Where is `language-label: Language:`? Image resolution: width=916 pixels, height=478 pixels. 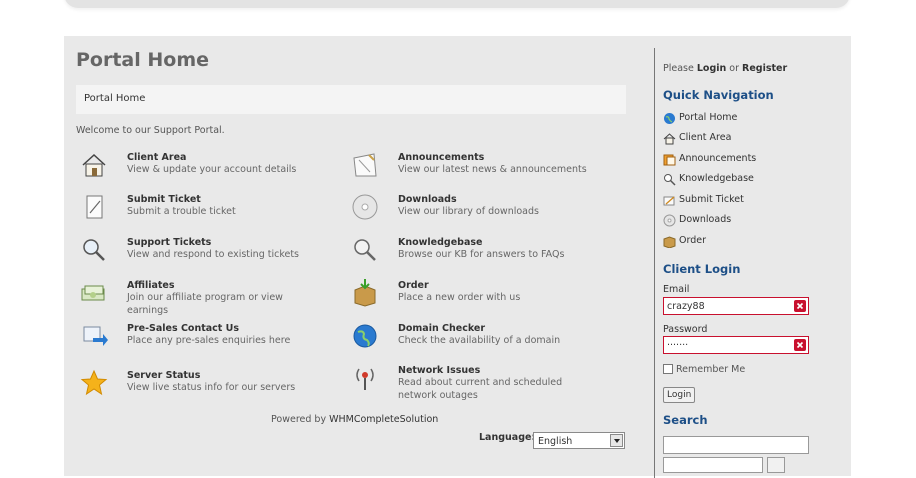 language-label: Language: is located at coordinates (507, 437).